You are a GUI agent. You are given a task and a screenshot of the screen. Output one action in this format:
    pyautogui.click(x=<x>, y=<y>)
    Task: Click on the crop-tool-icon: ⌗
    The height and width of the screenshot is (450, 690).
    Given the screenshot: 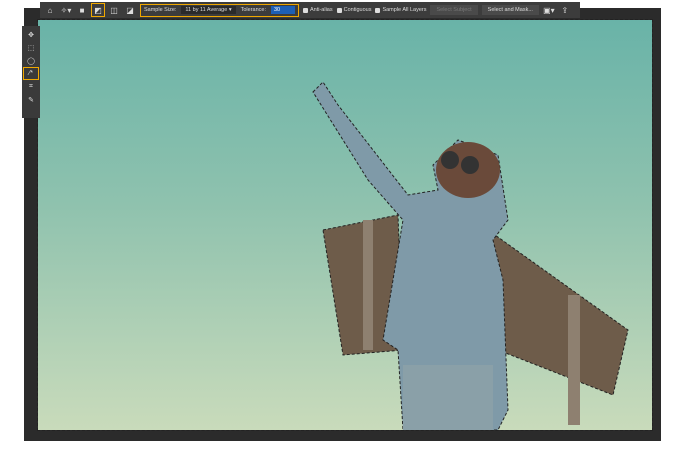 What is the action you would take?
    pyautogui.click(x=31, y=86)
    